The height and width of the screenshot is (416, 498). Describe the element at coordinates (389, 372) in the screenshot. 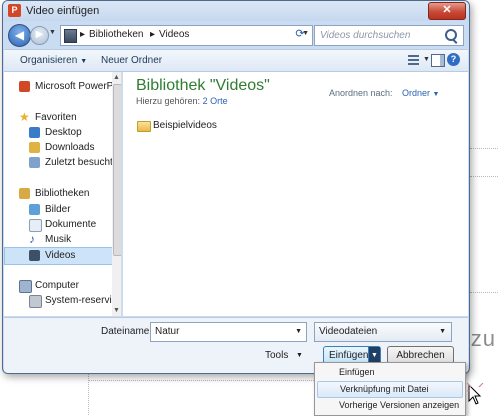

I see `menu-item-insert: Einfügen` at that location.